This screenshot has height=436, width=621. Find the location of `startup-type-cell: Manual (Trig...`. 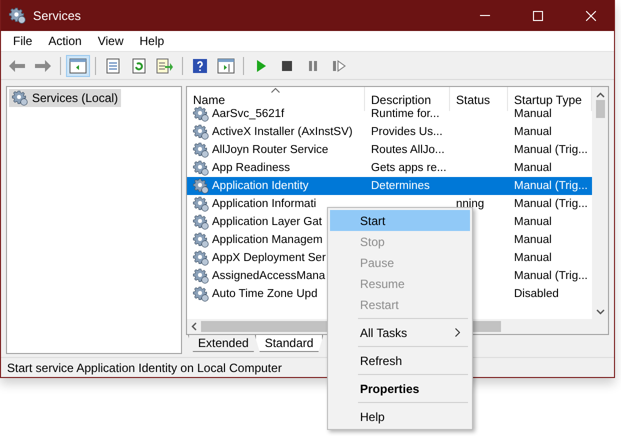

startup-type-cell: Manual (Trig... is located at coordinates (550, 186).